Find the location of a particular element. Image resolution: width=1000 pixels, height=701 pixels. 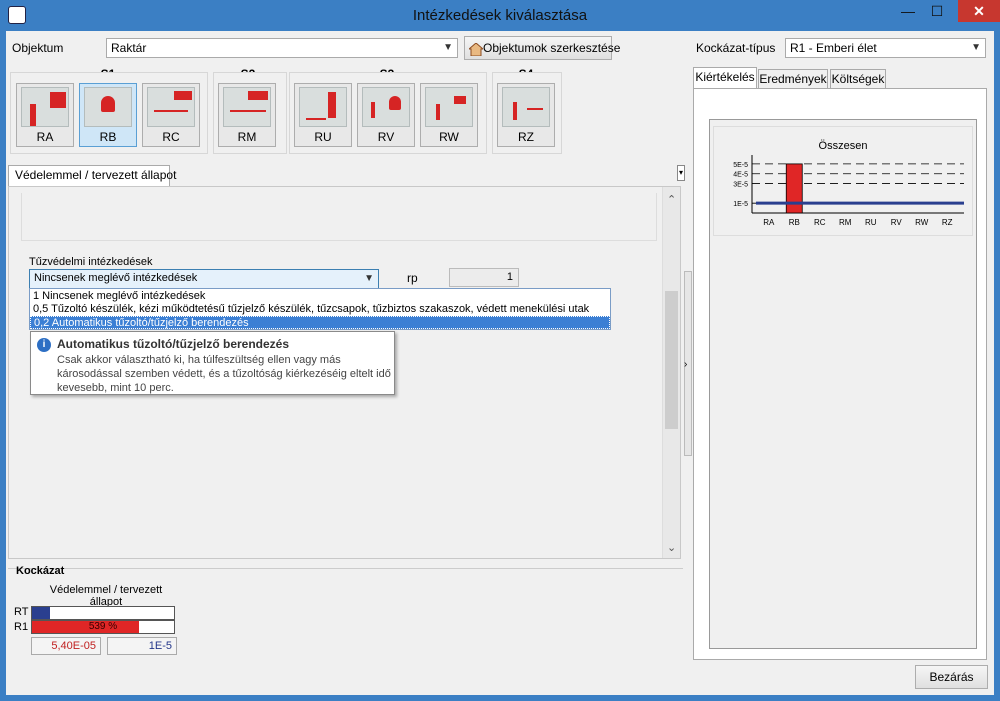

risk-button-label: RC is located at coordinates (171, 137).